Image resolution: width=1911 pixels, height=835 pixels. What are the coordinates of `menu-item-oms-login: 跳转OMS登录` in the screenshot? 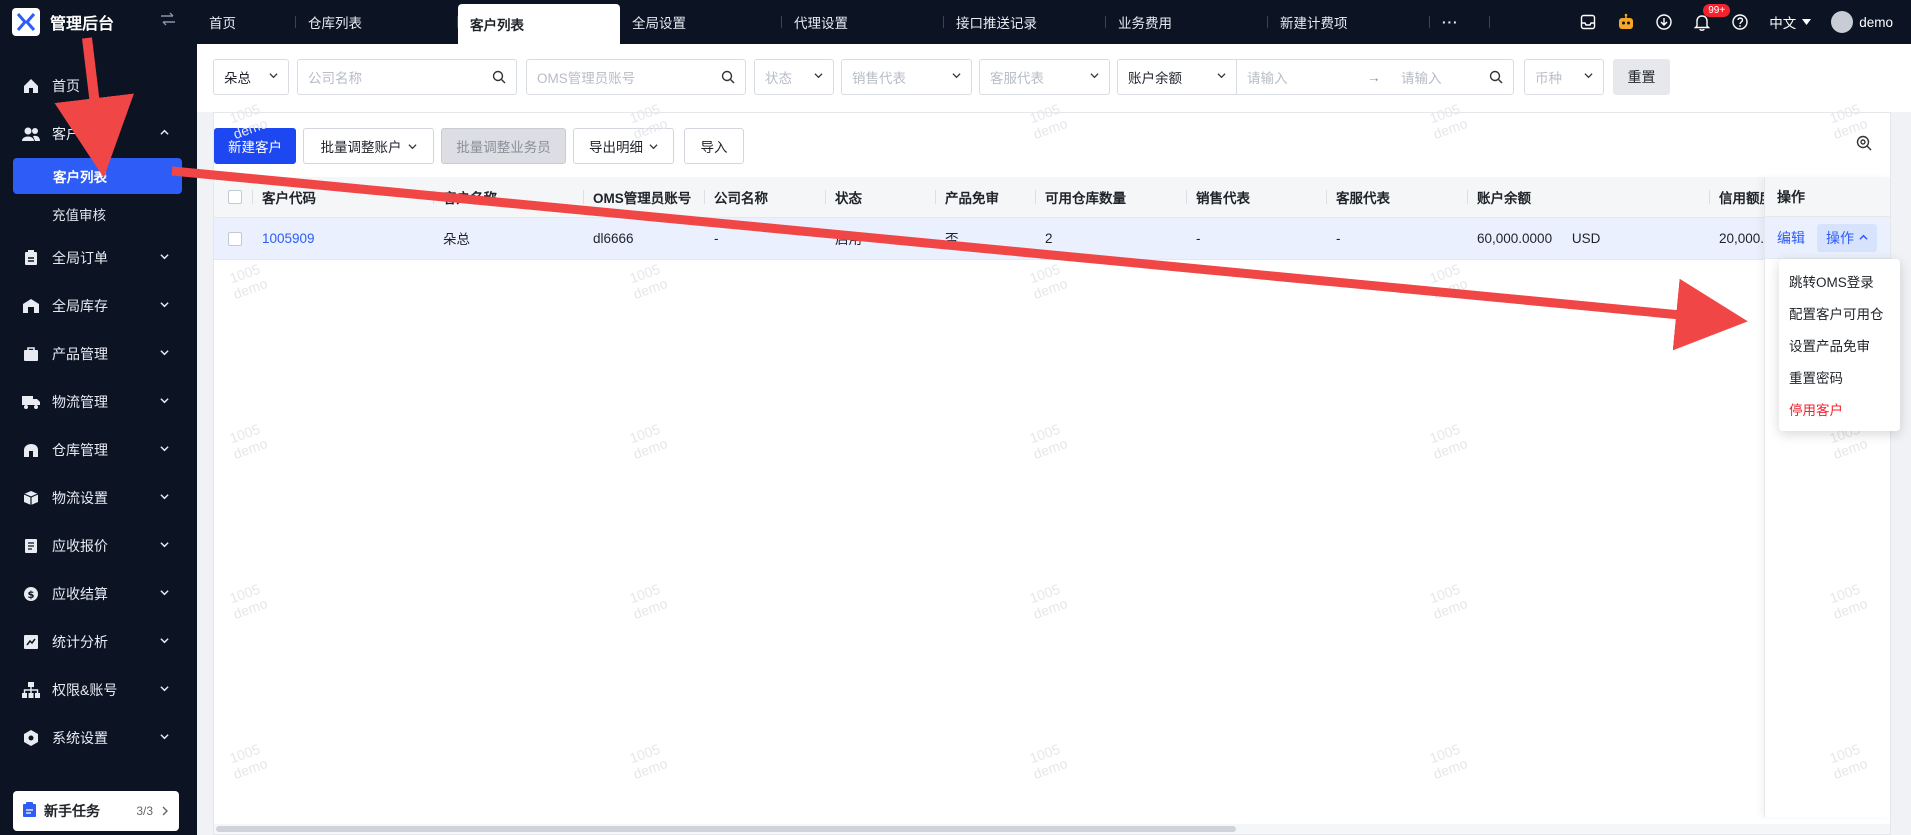 It's located at (1839, 281).